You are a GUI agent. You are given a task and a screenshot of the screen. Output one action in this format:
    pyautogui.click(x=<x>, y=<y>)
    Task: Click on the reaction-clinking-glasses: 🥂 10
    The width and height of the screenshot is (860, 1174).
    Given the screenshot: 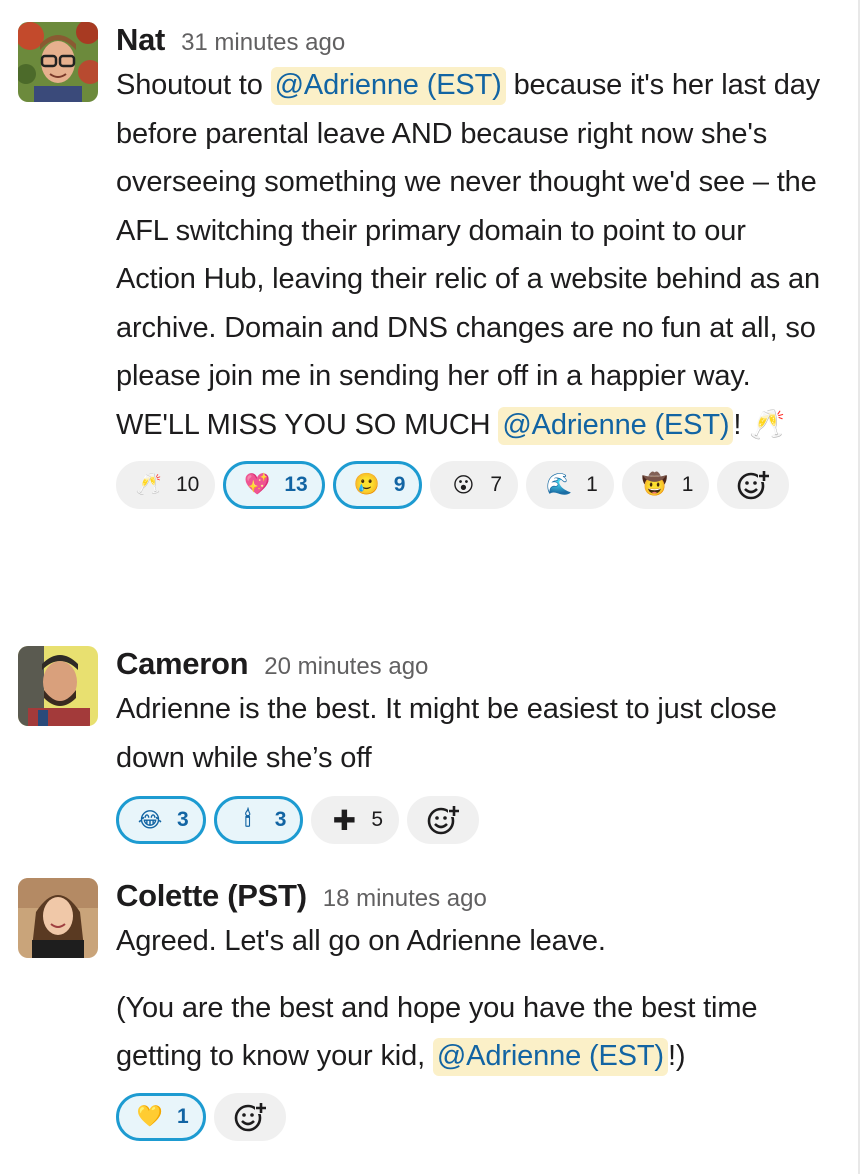 What is the action you would take?
    pyautogui.click(x=166, y=485)
    